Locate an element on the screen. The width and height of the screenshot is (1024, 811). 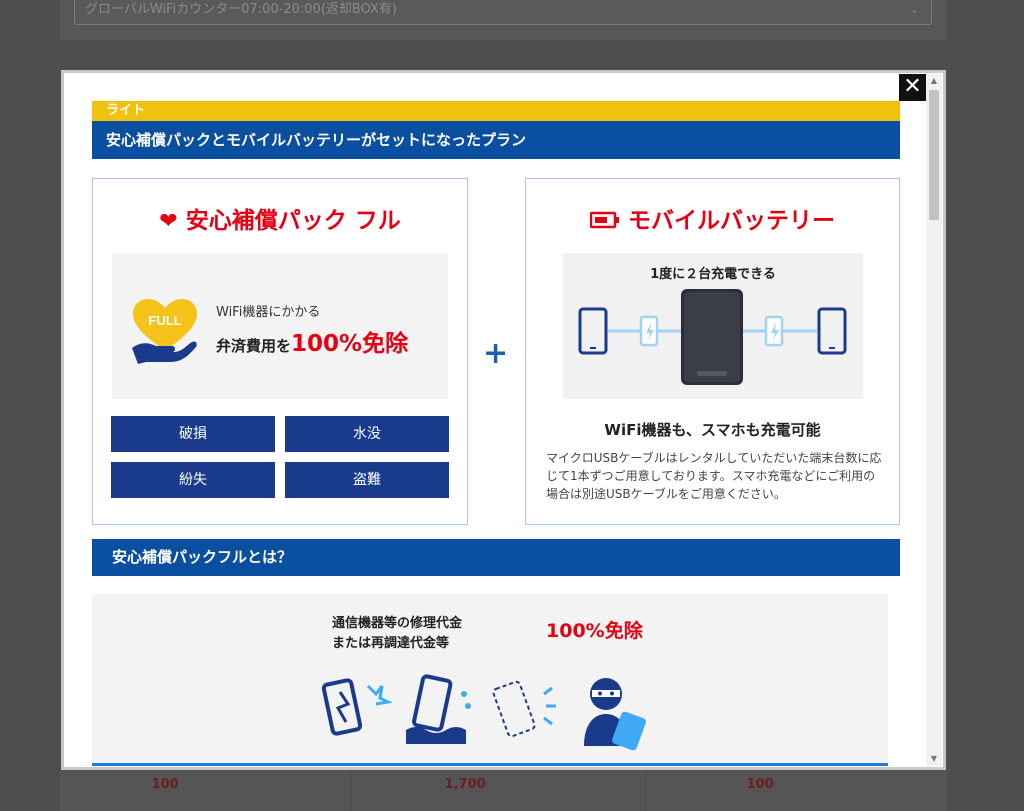
heart-icon: ❤ is located at coordinates (168, 221).